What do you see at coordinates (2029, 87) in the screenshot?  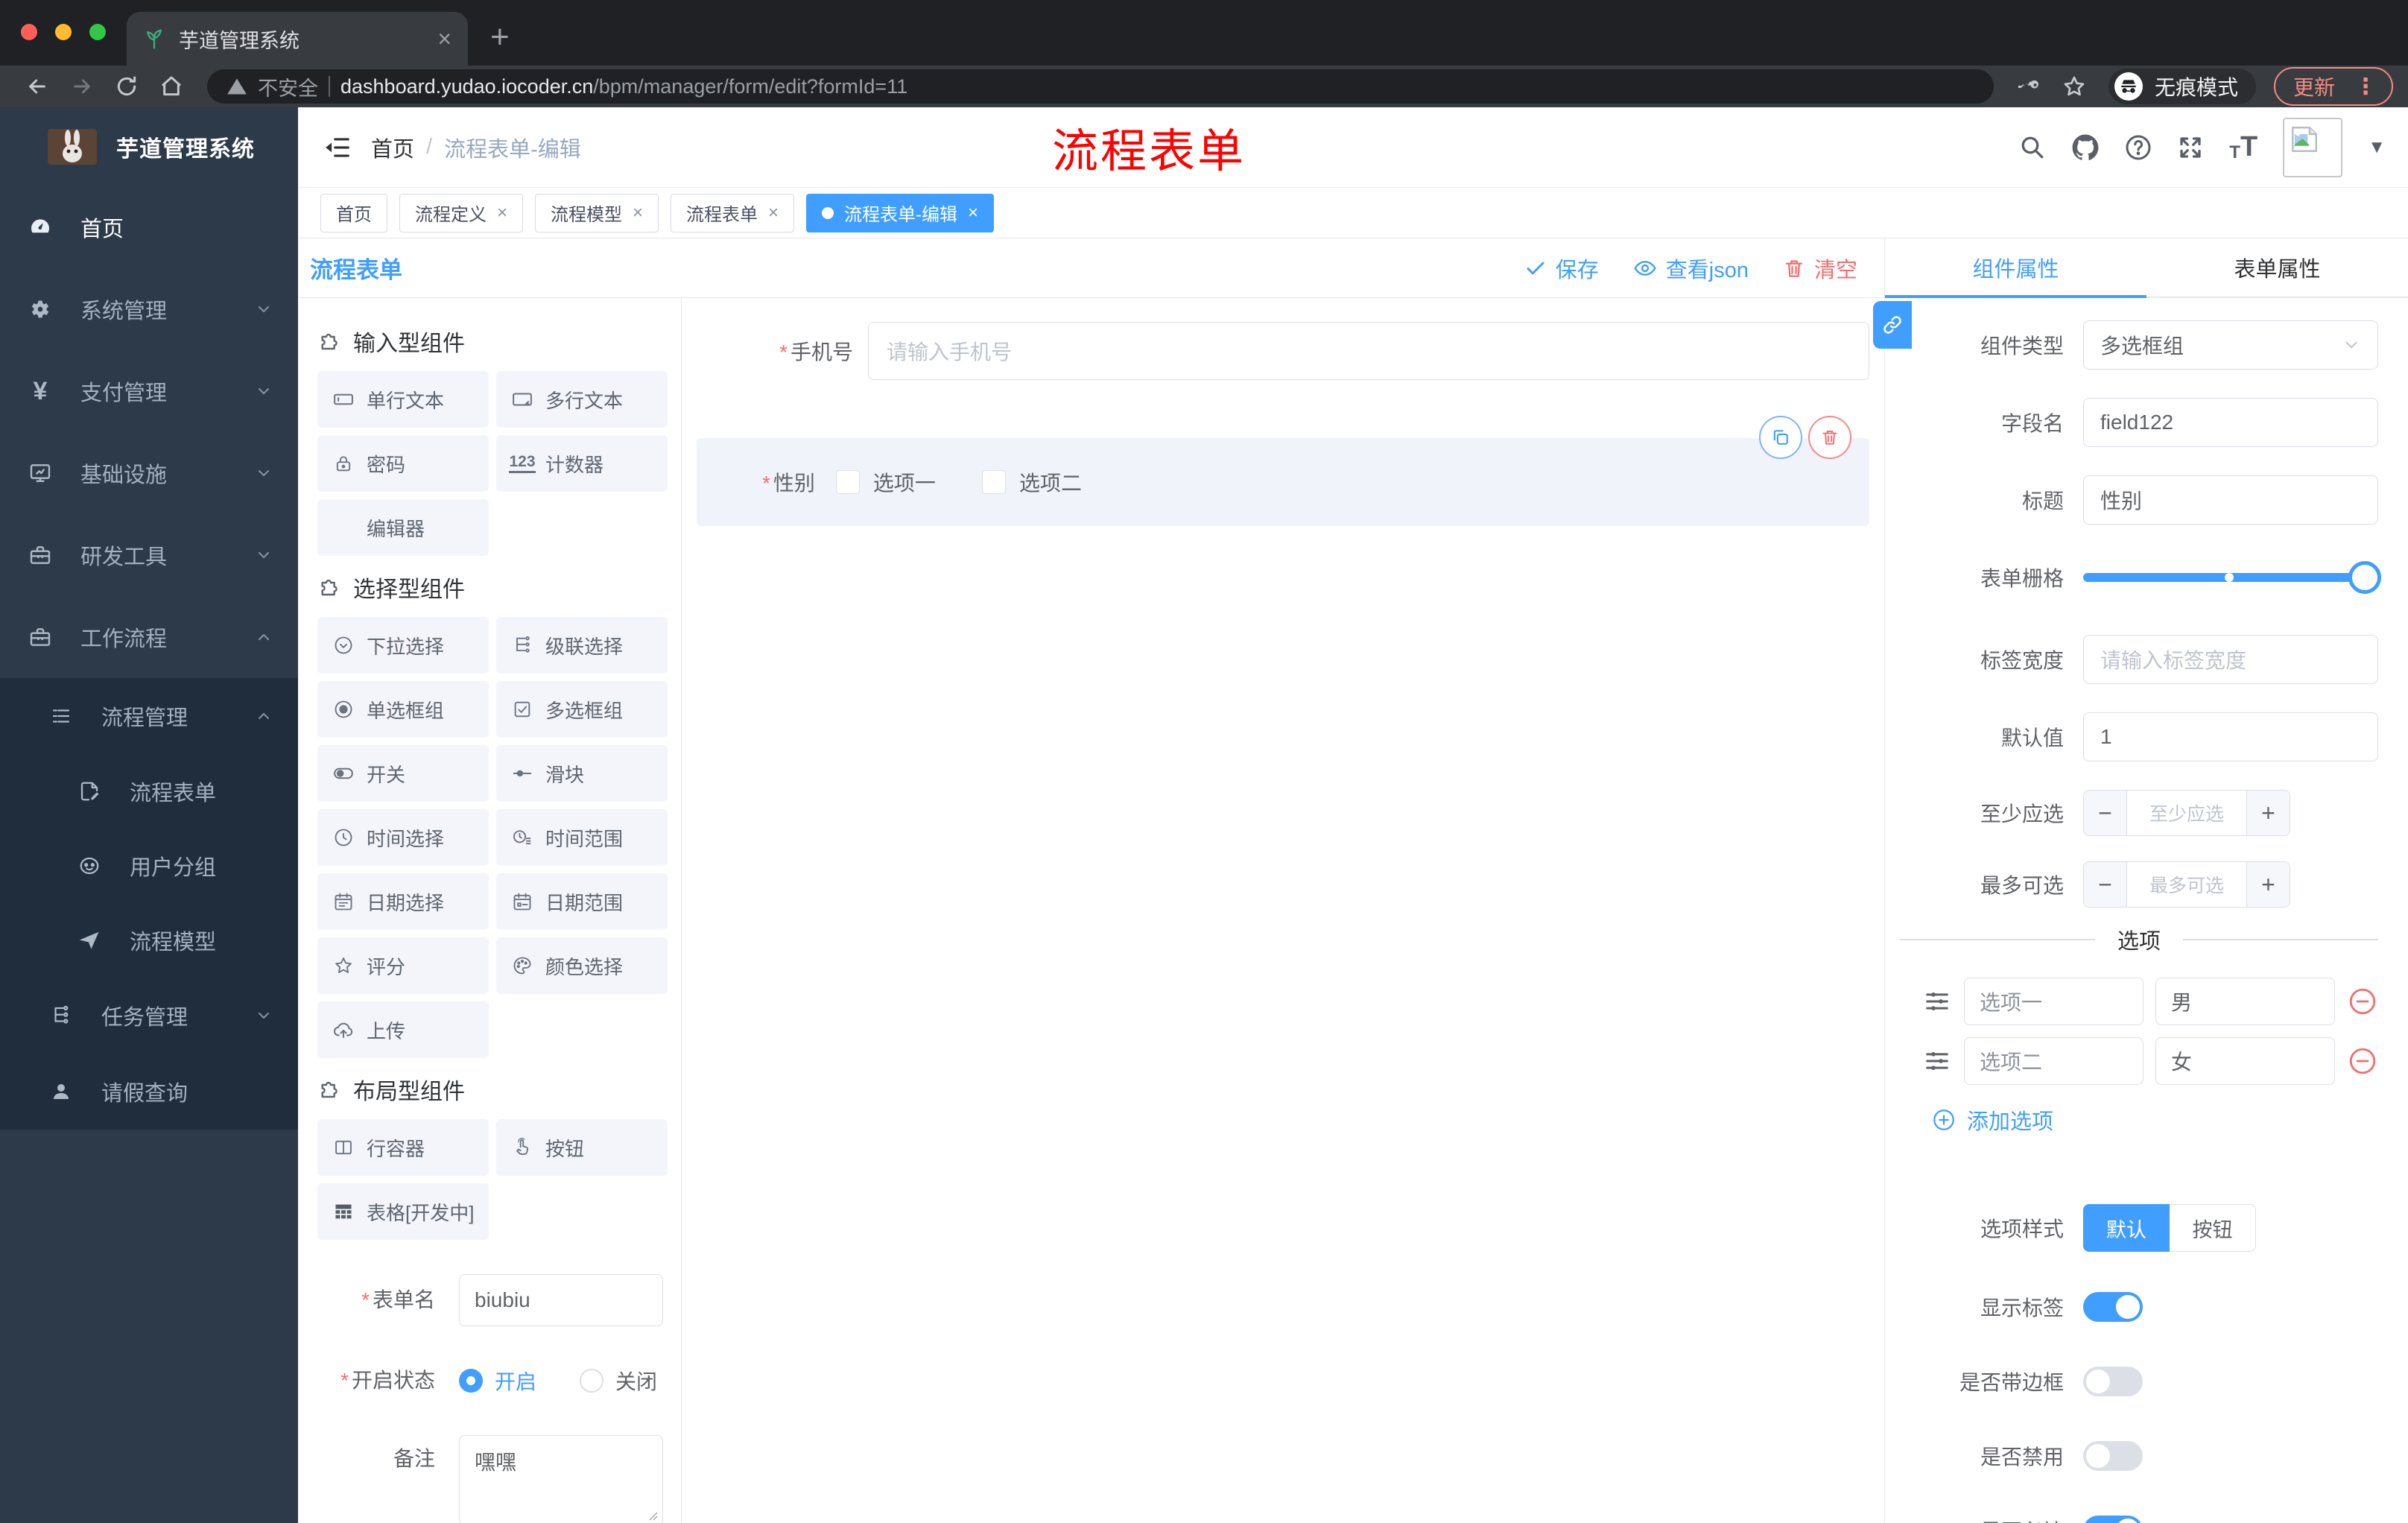 I see `password-key-icon` at bounding box center [2029, 87].